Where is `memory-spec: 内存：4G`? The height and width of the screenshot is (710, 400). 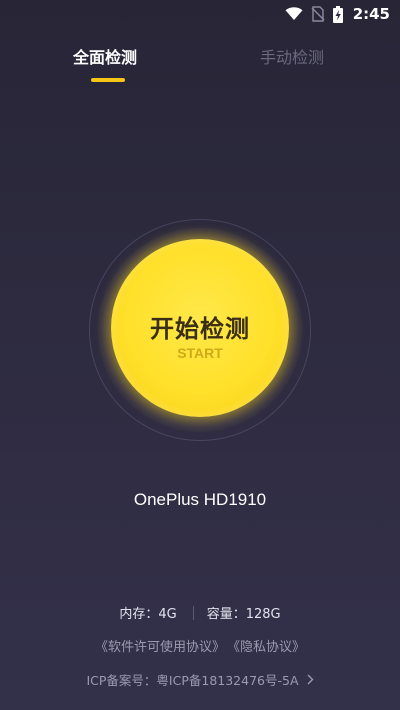
memory-spec: 内存：4G is located at coordinates (148, 614).